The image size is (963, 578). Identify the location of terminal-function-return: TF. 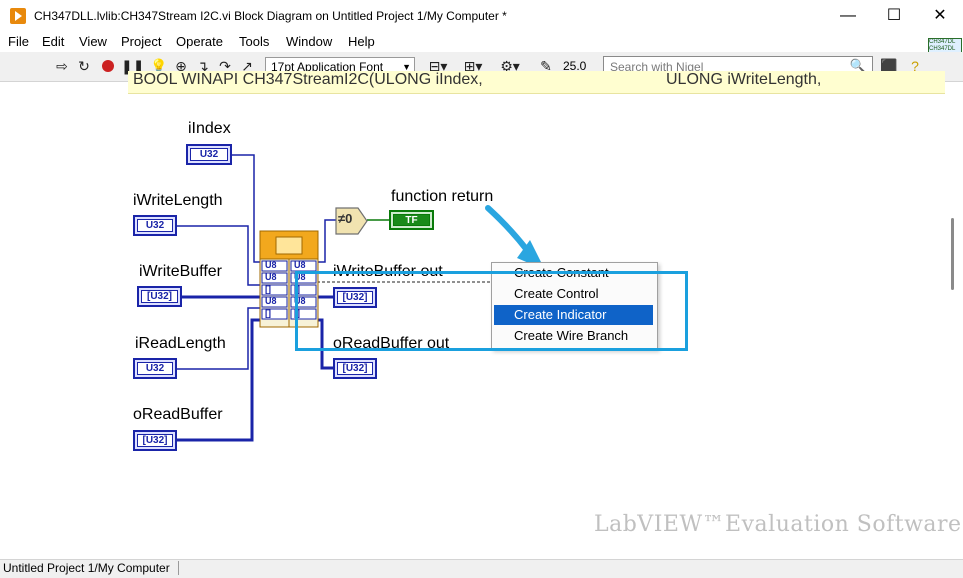
(411, 220).